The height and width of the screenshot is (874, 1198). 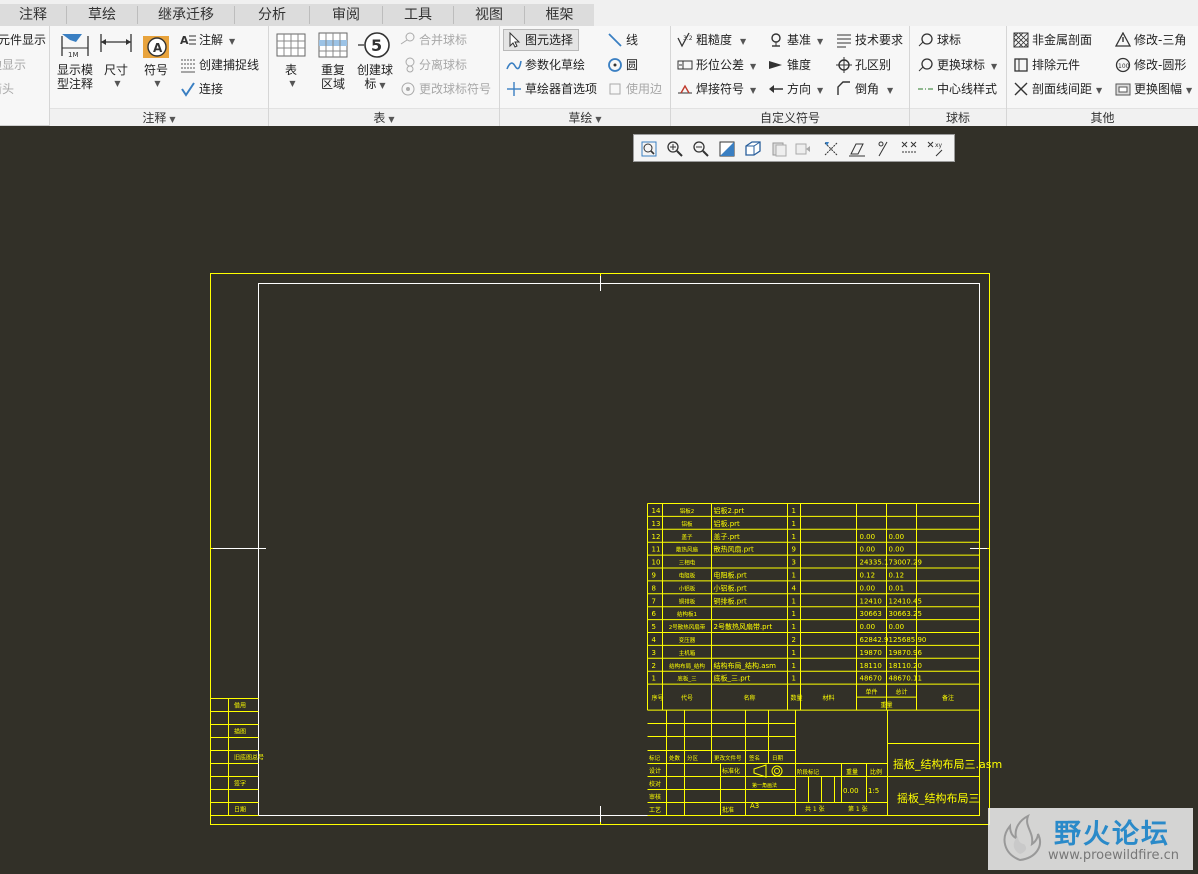 I want to click on bom-row-code: 底板_三, so click(x=687, y=679).